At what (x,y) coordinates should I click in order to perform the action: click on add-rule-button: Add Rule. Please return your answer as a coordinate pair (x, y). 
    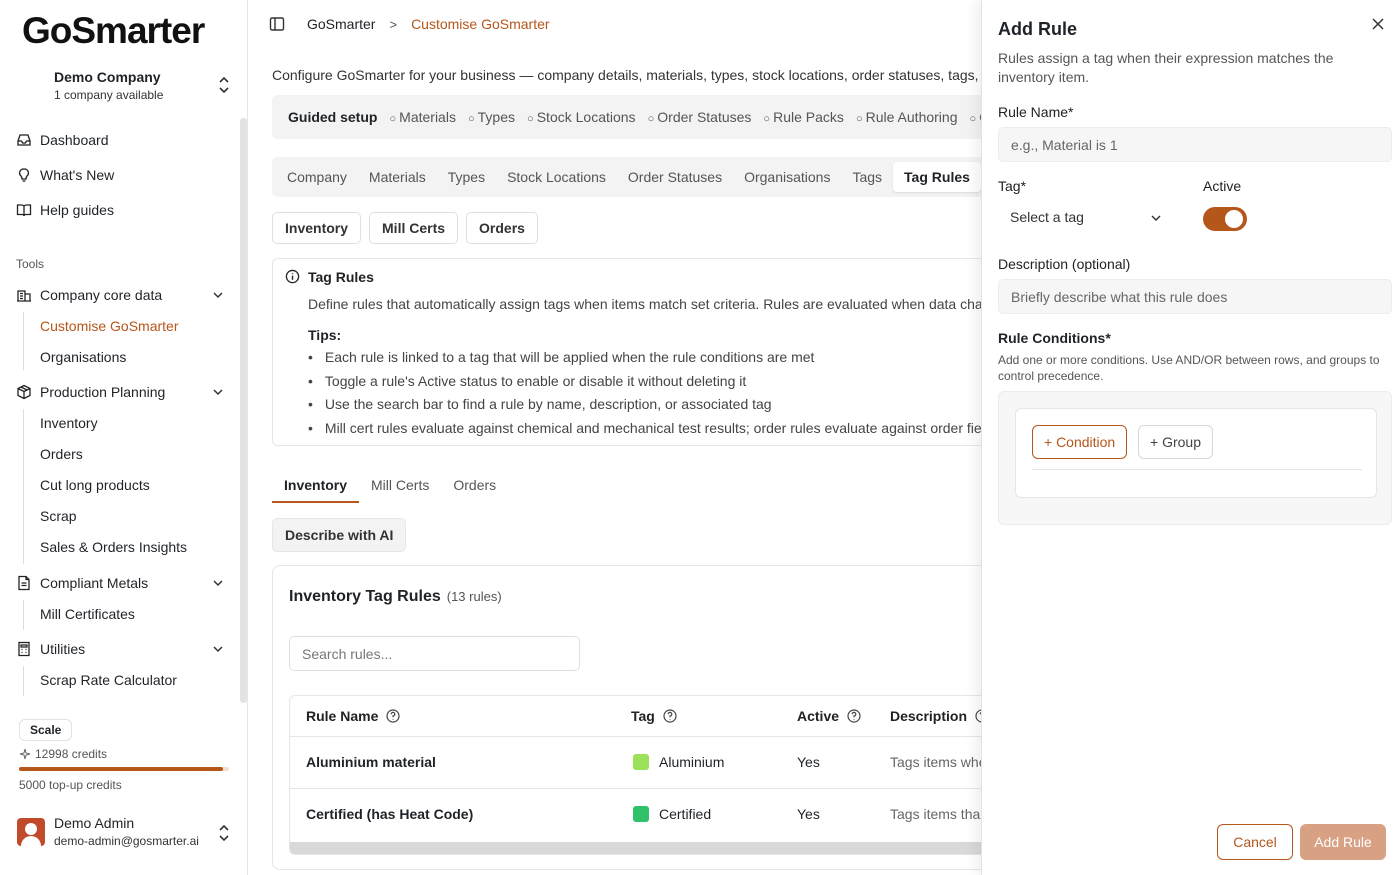
    Looking at the image, I should click on (1343, 842).